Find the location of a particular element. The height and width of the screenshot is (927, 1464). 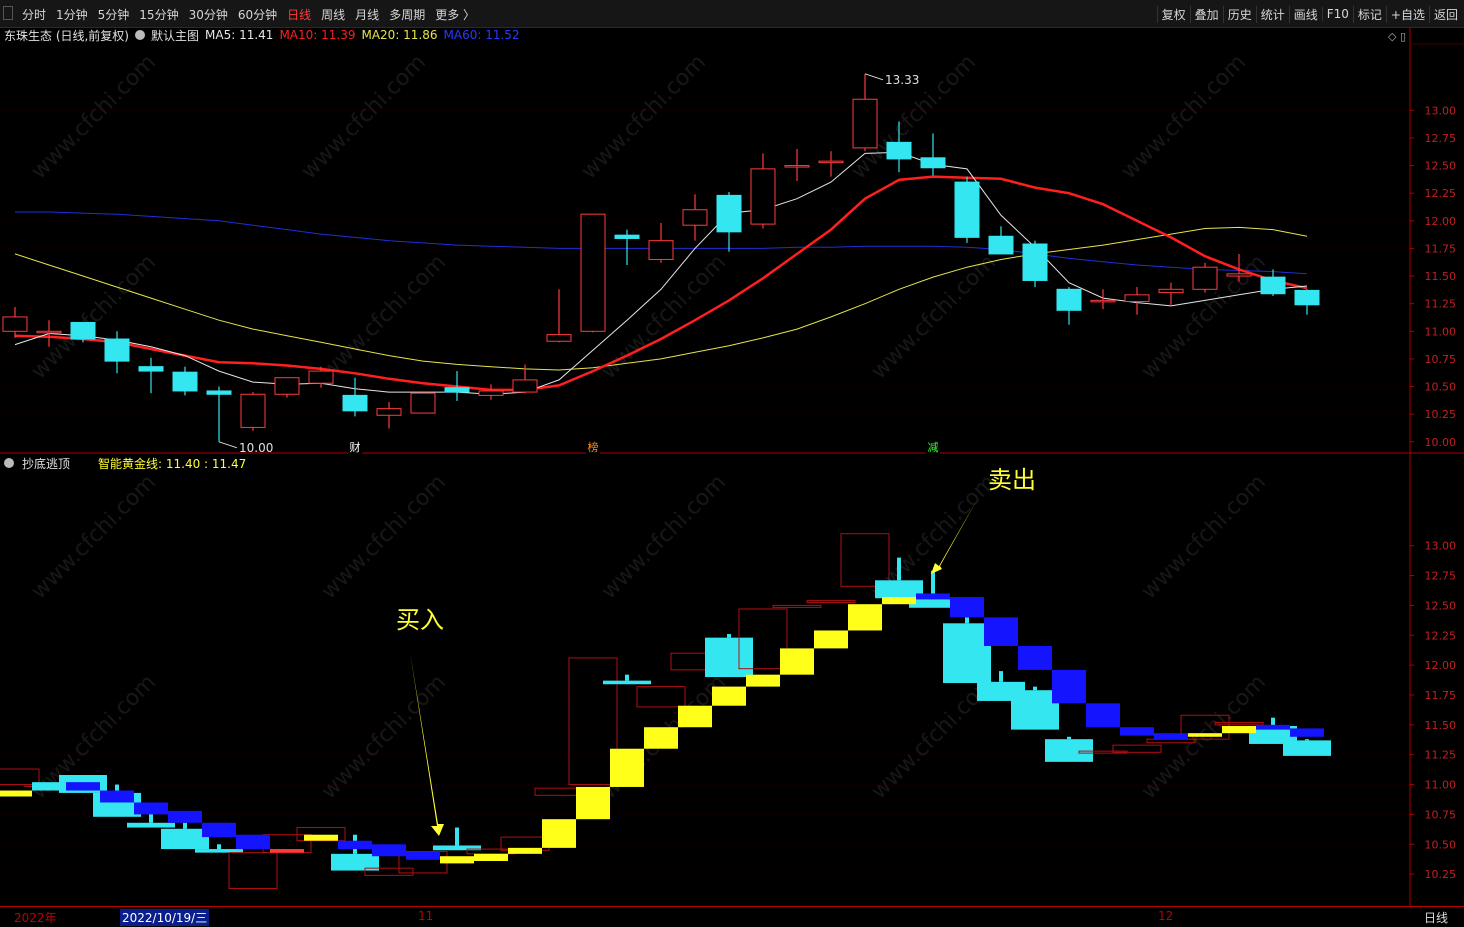

price-annotation: 13.33 is located at coordinates (902, 80).